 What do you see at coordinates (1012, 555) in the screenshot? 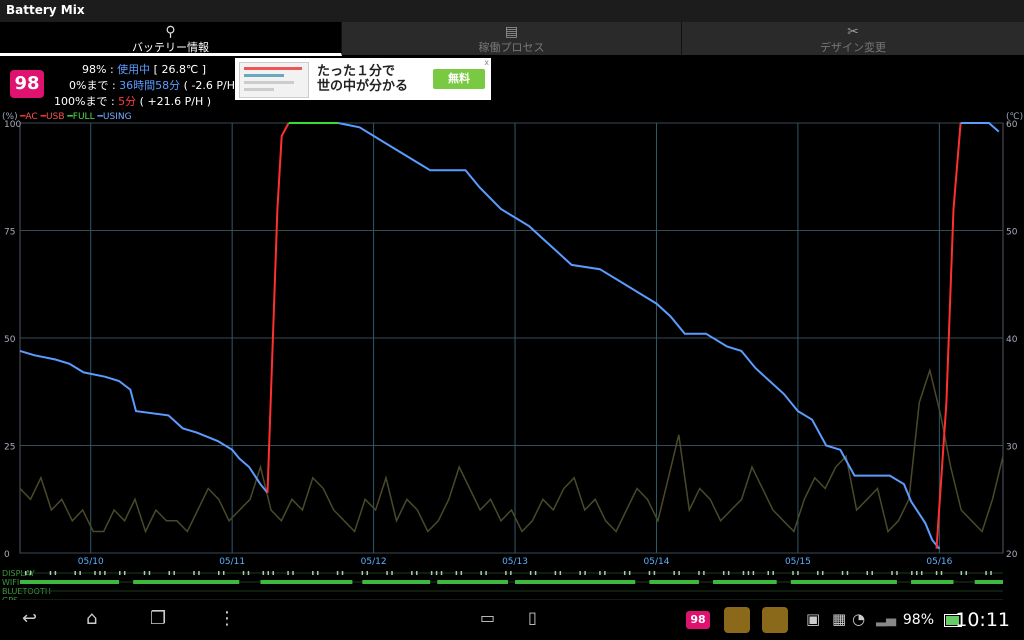
I see `y-tick-label-right: 20` at bounding box center [1012, 555].